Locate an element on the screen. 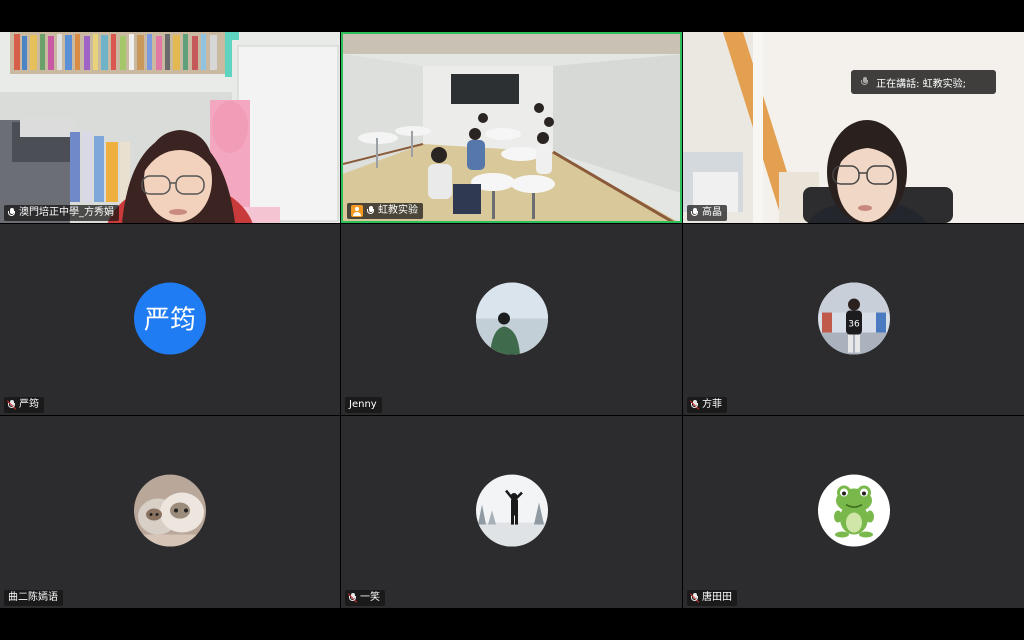  video-tile-gao-jing: 正在講話: 虹教实验; 高晶 is located at coordinates (853, 127).